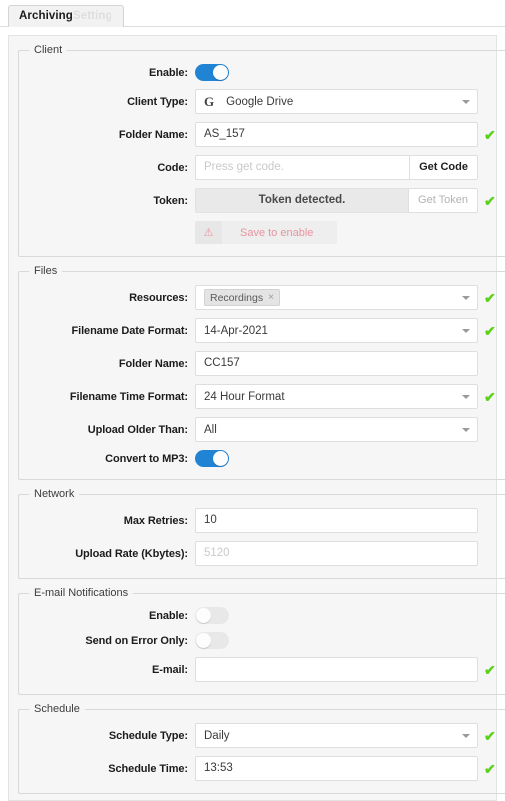 The image size is (505, 801). Describe the element at coordinates (137, 429) in the screenshot. I see `label-upload-older-than: Upload Older Than:` at that location.